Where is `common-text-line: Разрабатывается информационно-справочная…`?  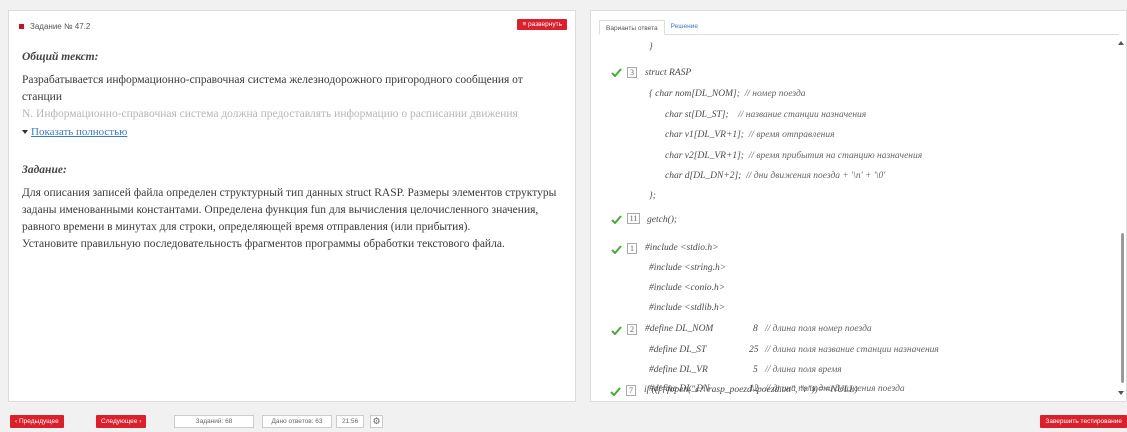 common-text-line: Разрабатывается информационно-справочная… is located at coordinates (272, 88).